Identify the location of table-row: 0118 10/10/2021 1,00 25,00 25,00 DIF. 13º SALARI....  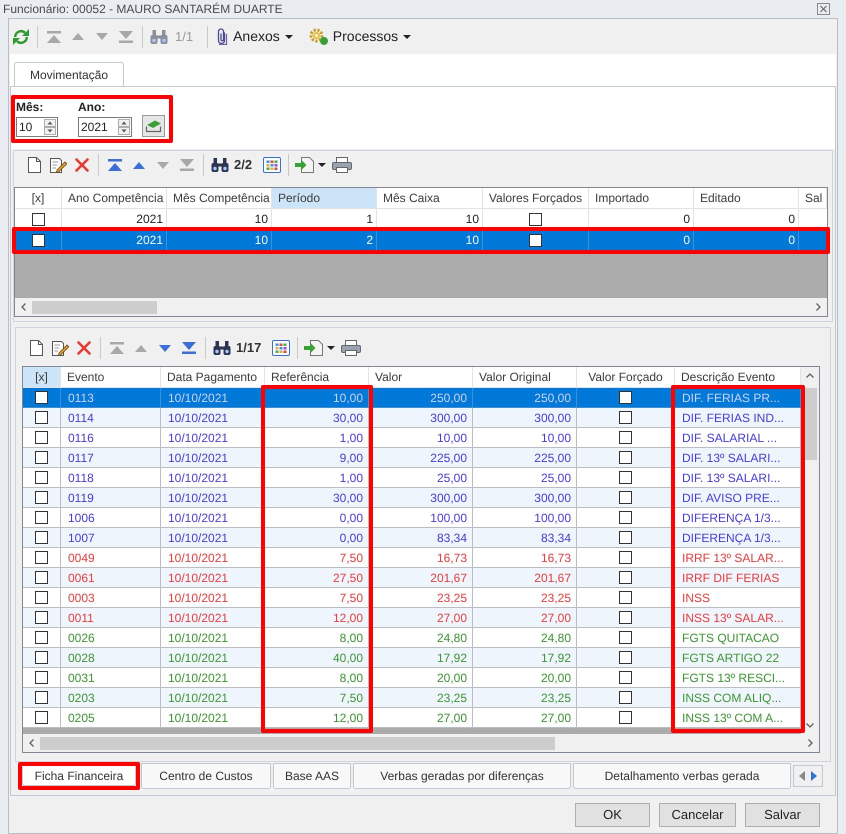
(412, 478).